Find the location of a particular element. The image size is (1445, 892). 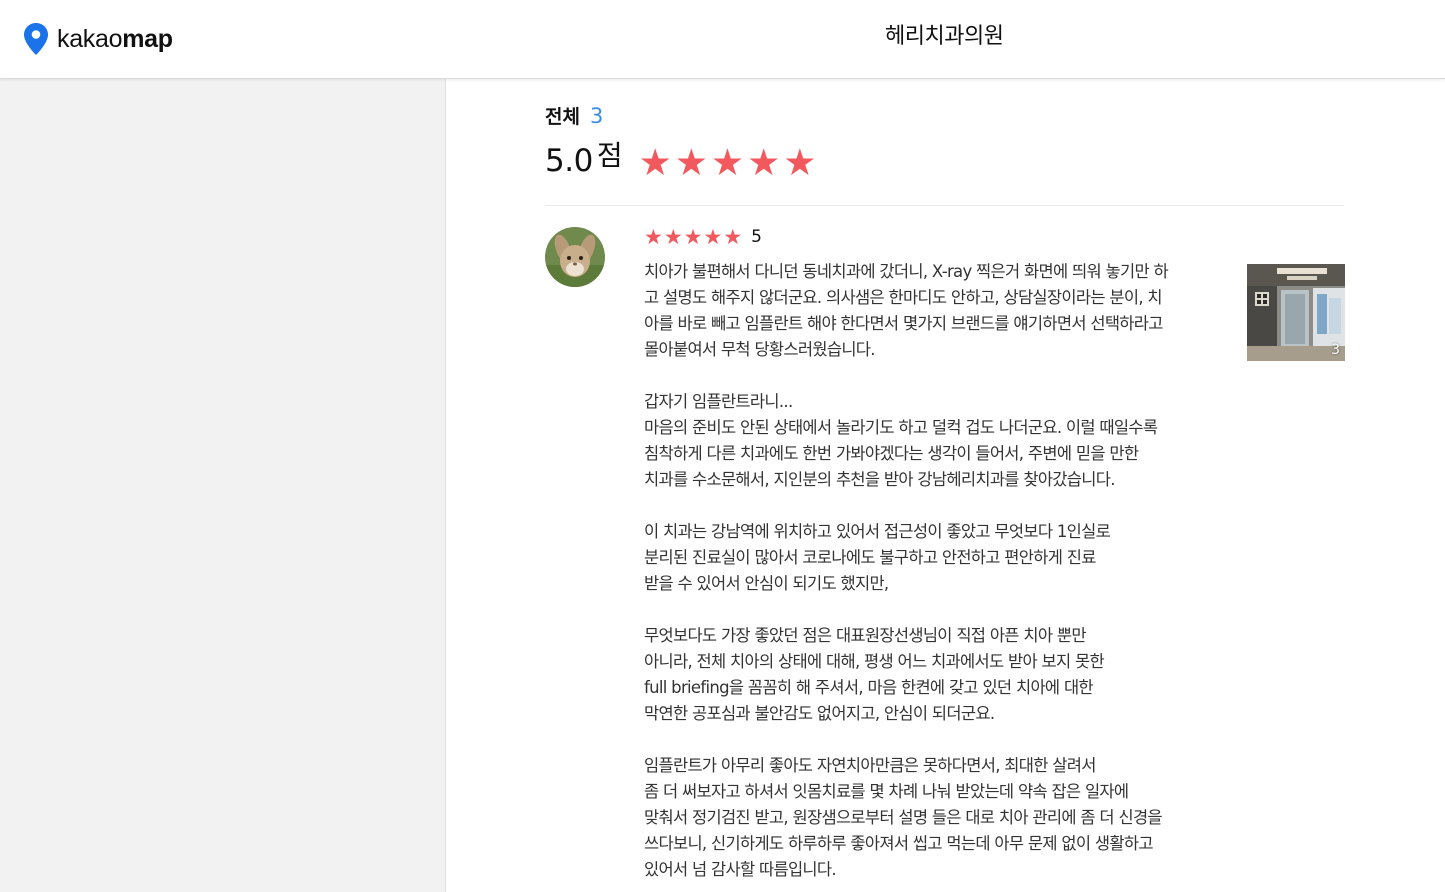

review-text-line: 있어서 넘 감사할 따름입니다. is located at coordinates (740, 869).